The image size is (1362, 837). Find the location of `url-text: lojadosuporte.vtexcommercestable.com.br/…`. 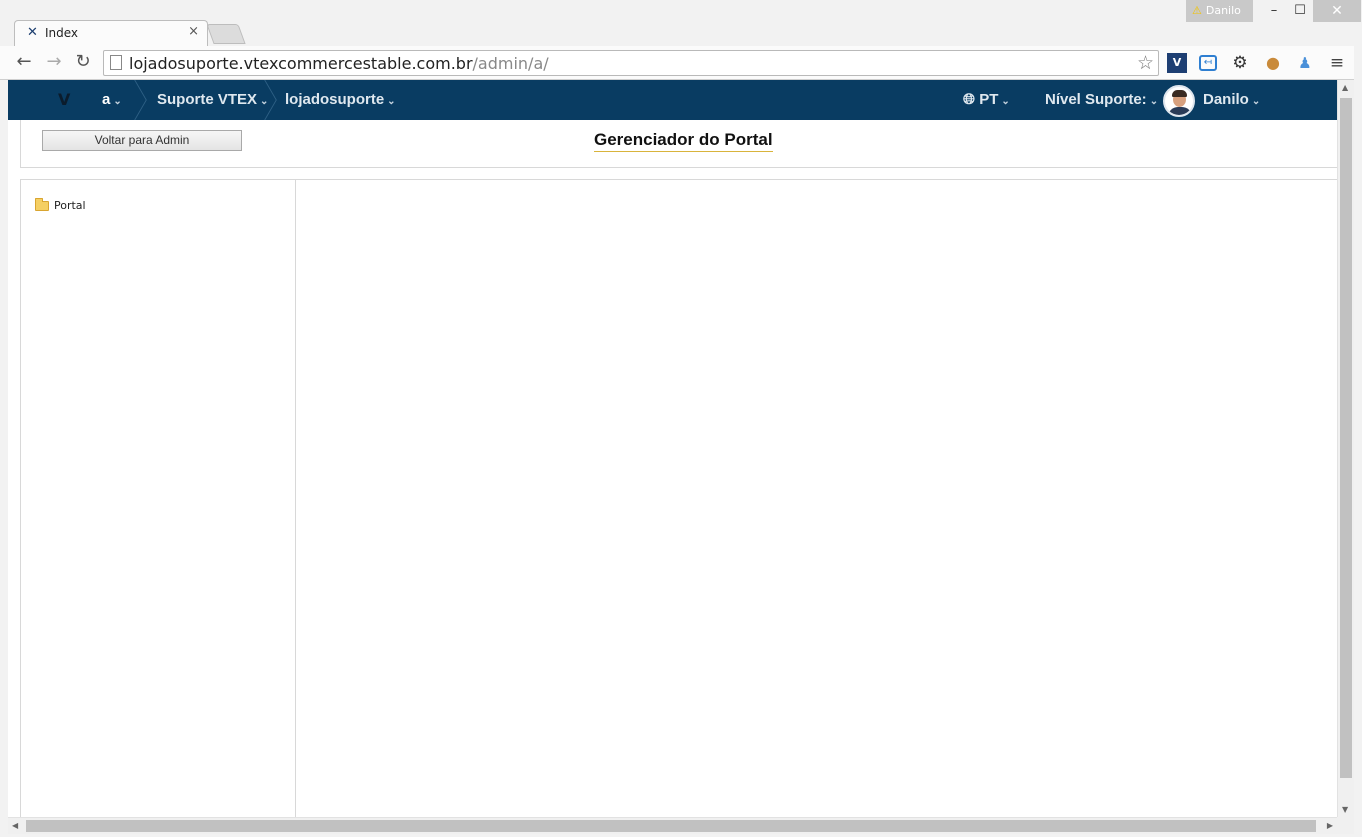

url-text: lojadosuporte.vtexcommercestable.com.br/… is located at coordinates (339, 63).